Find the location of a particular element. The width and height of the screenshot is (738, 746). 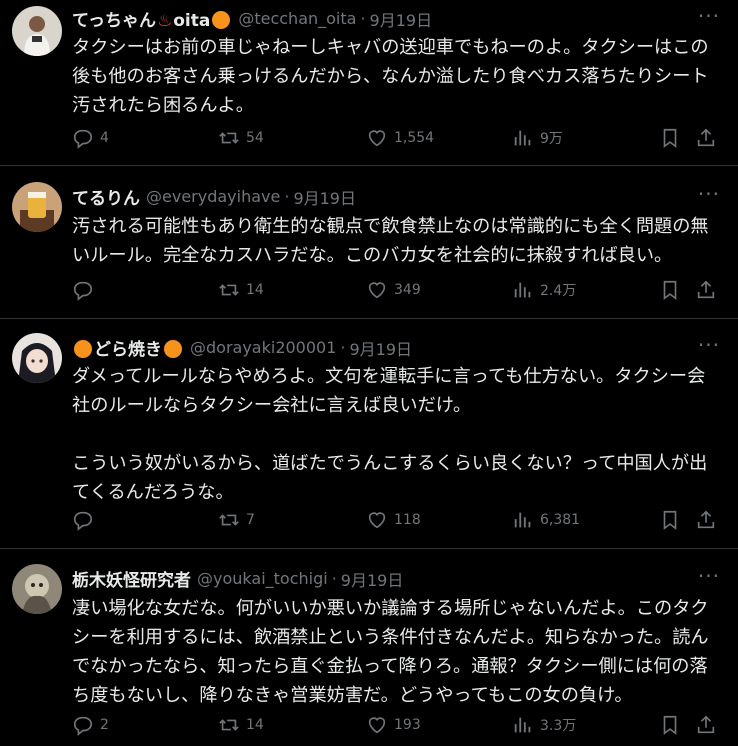

handle: @tecchan_oita is located at coordinates (297, 18).